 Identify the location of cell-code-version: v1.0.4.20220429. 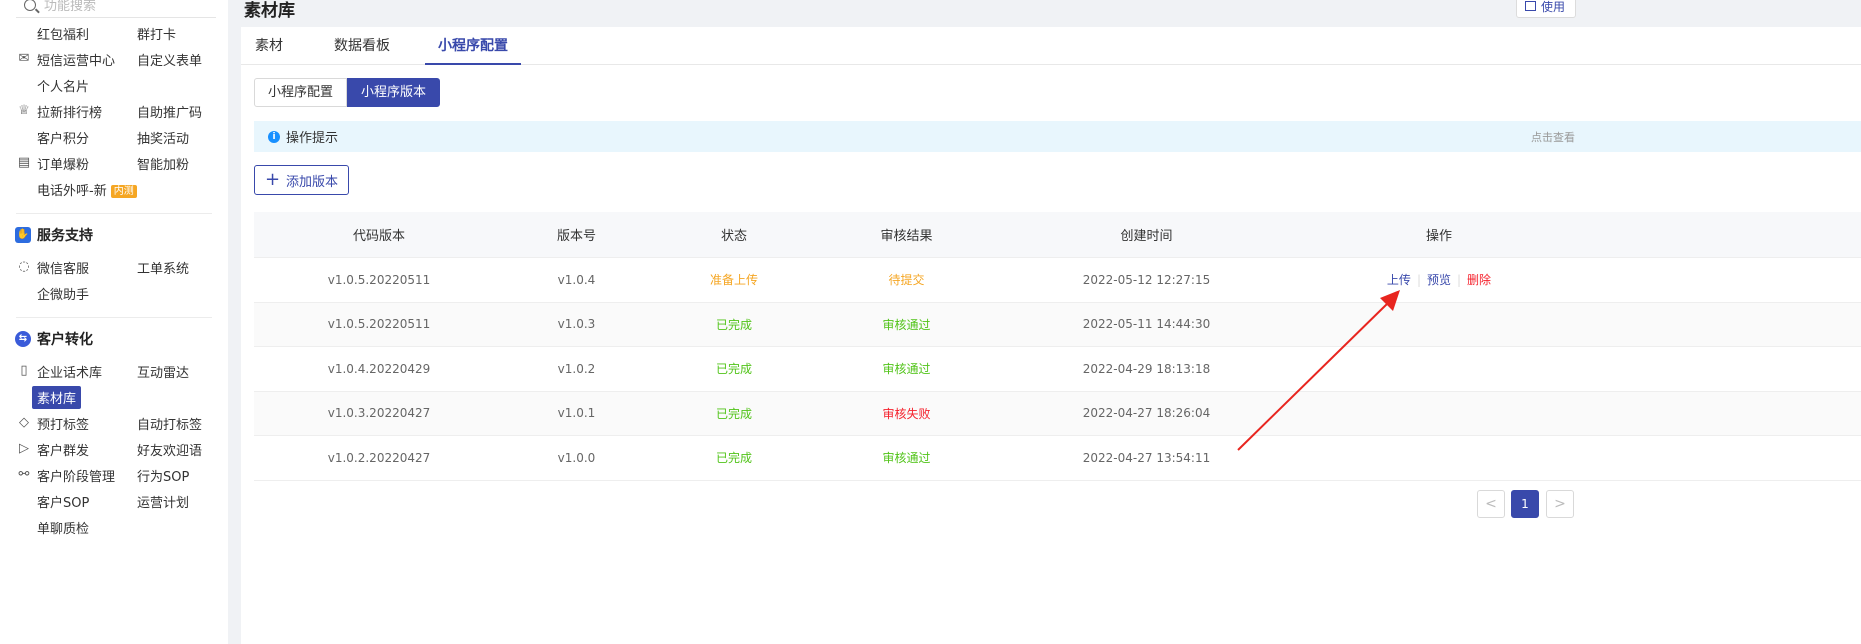
(379, 368).